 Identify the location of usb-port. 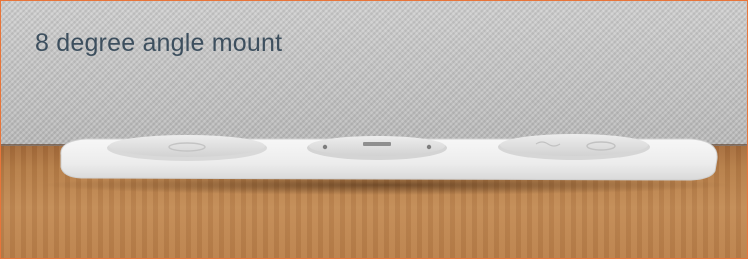
(377, 144).